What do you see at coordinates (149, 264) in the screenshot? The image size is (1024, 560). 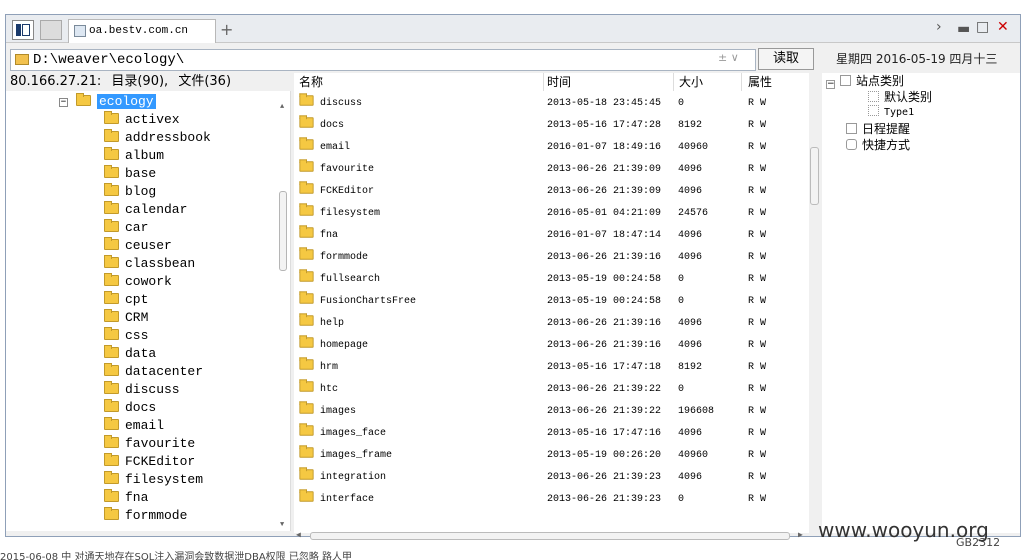 I see `tree-item: classbean` at bounding box center [149, 264].